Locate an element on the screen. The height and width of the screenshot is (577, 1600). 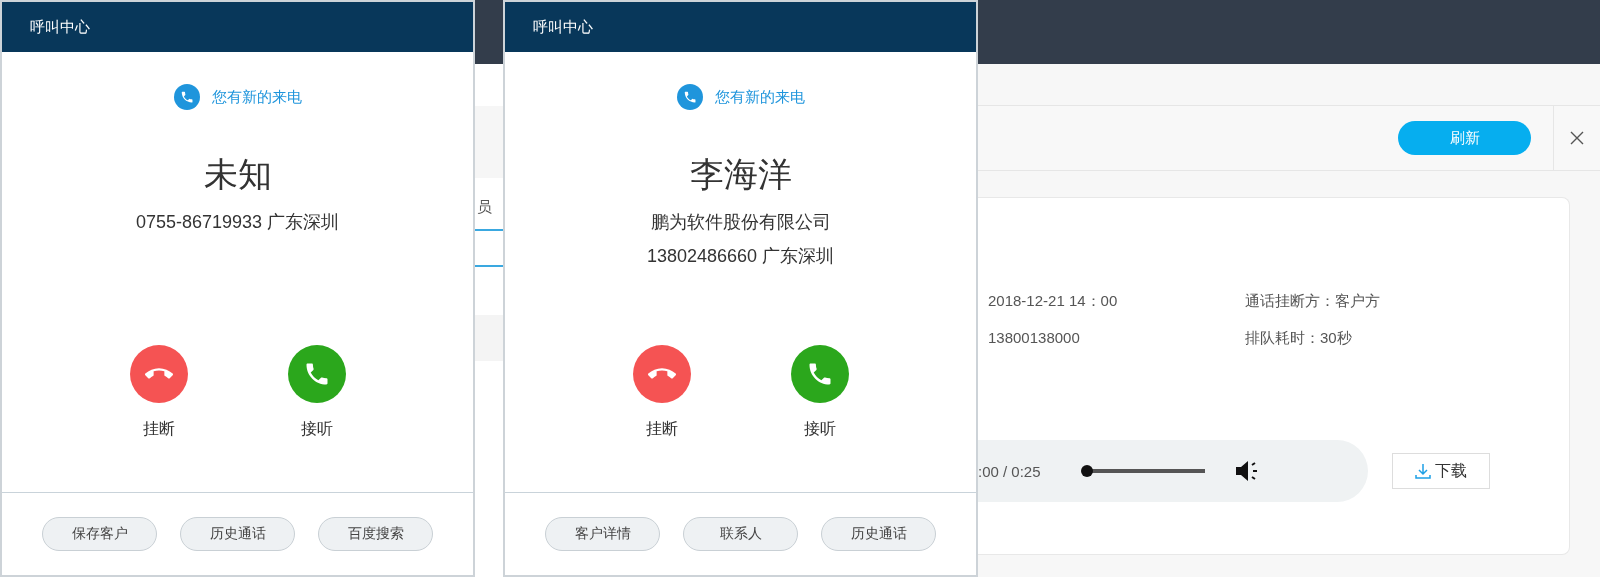
caller-name: 李海洋 is located at coordinates (740, 174).